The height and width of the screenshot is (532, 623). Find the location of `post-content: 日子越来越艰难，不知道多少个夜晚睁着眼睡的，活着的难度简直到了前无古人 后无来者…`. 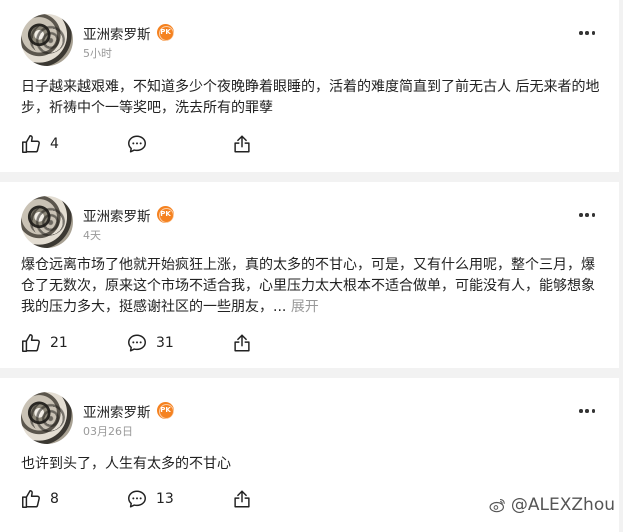

post-content: 日子越来越艰难，不知道多少个夜晚睁着眼睡的，活着的难度简直到了前无古人 后无来者… is located at coordinates (312, 98).